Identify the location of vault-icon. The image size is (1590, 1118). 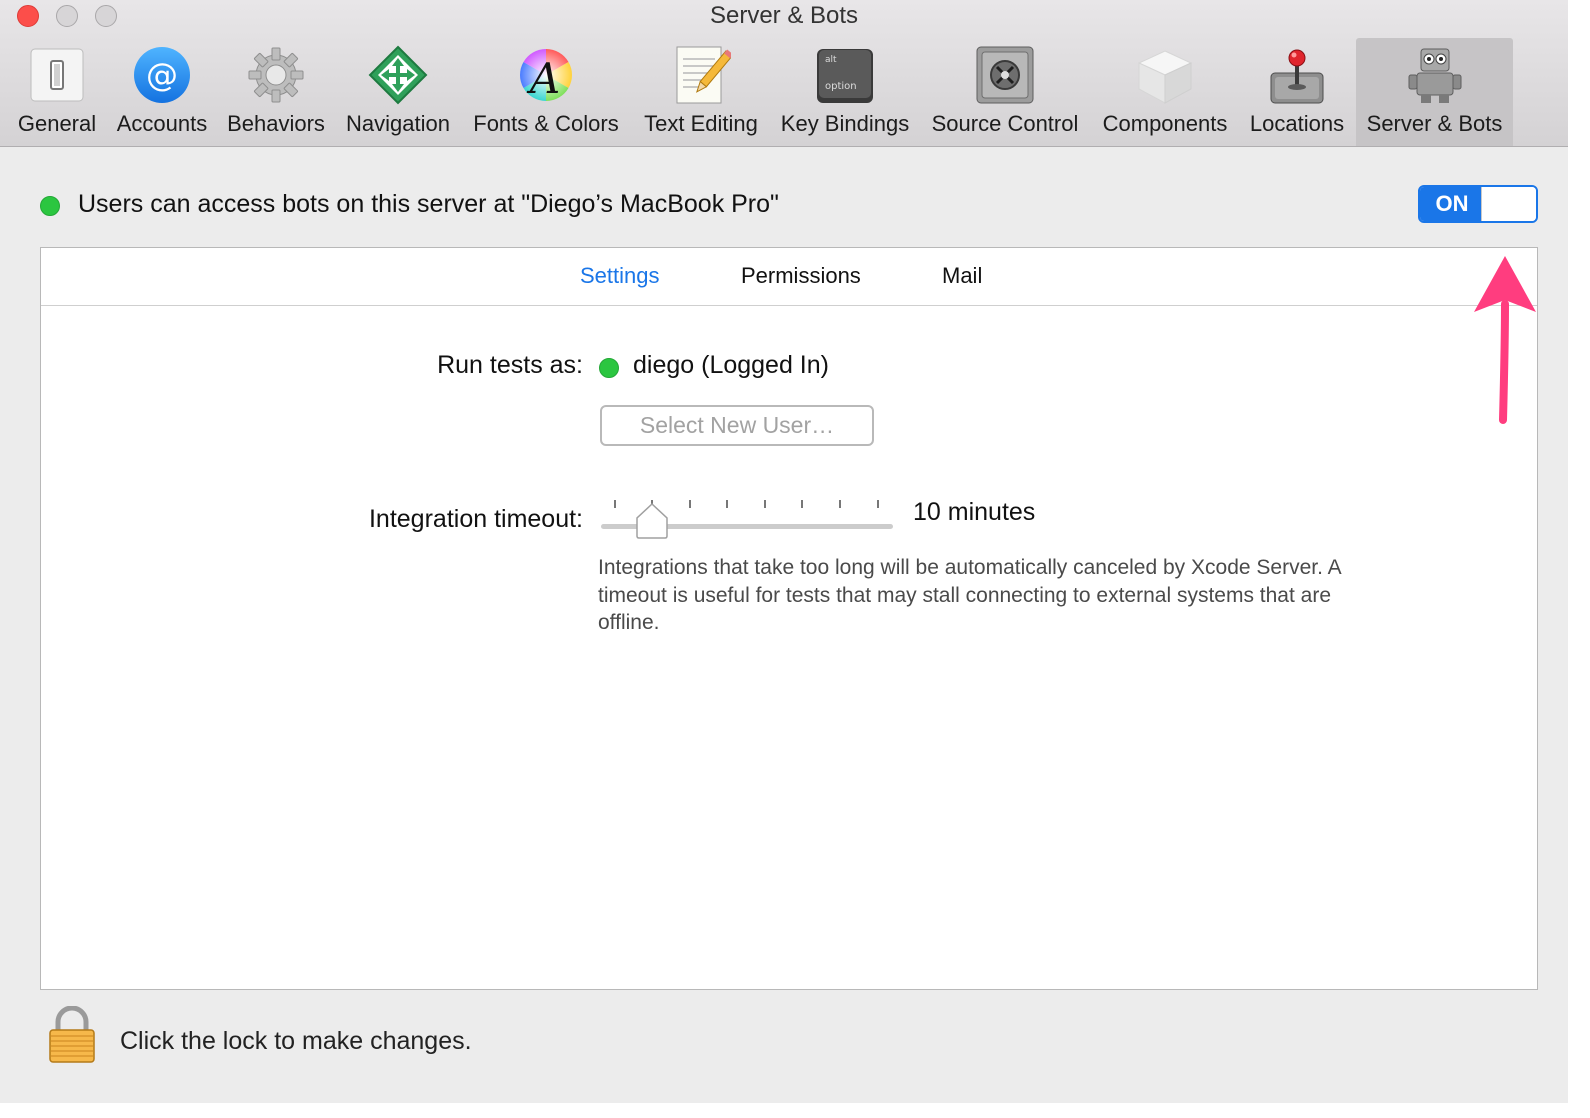
(1005, 75).